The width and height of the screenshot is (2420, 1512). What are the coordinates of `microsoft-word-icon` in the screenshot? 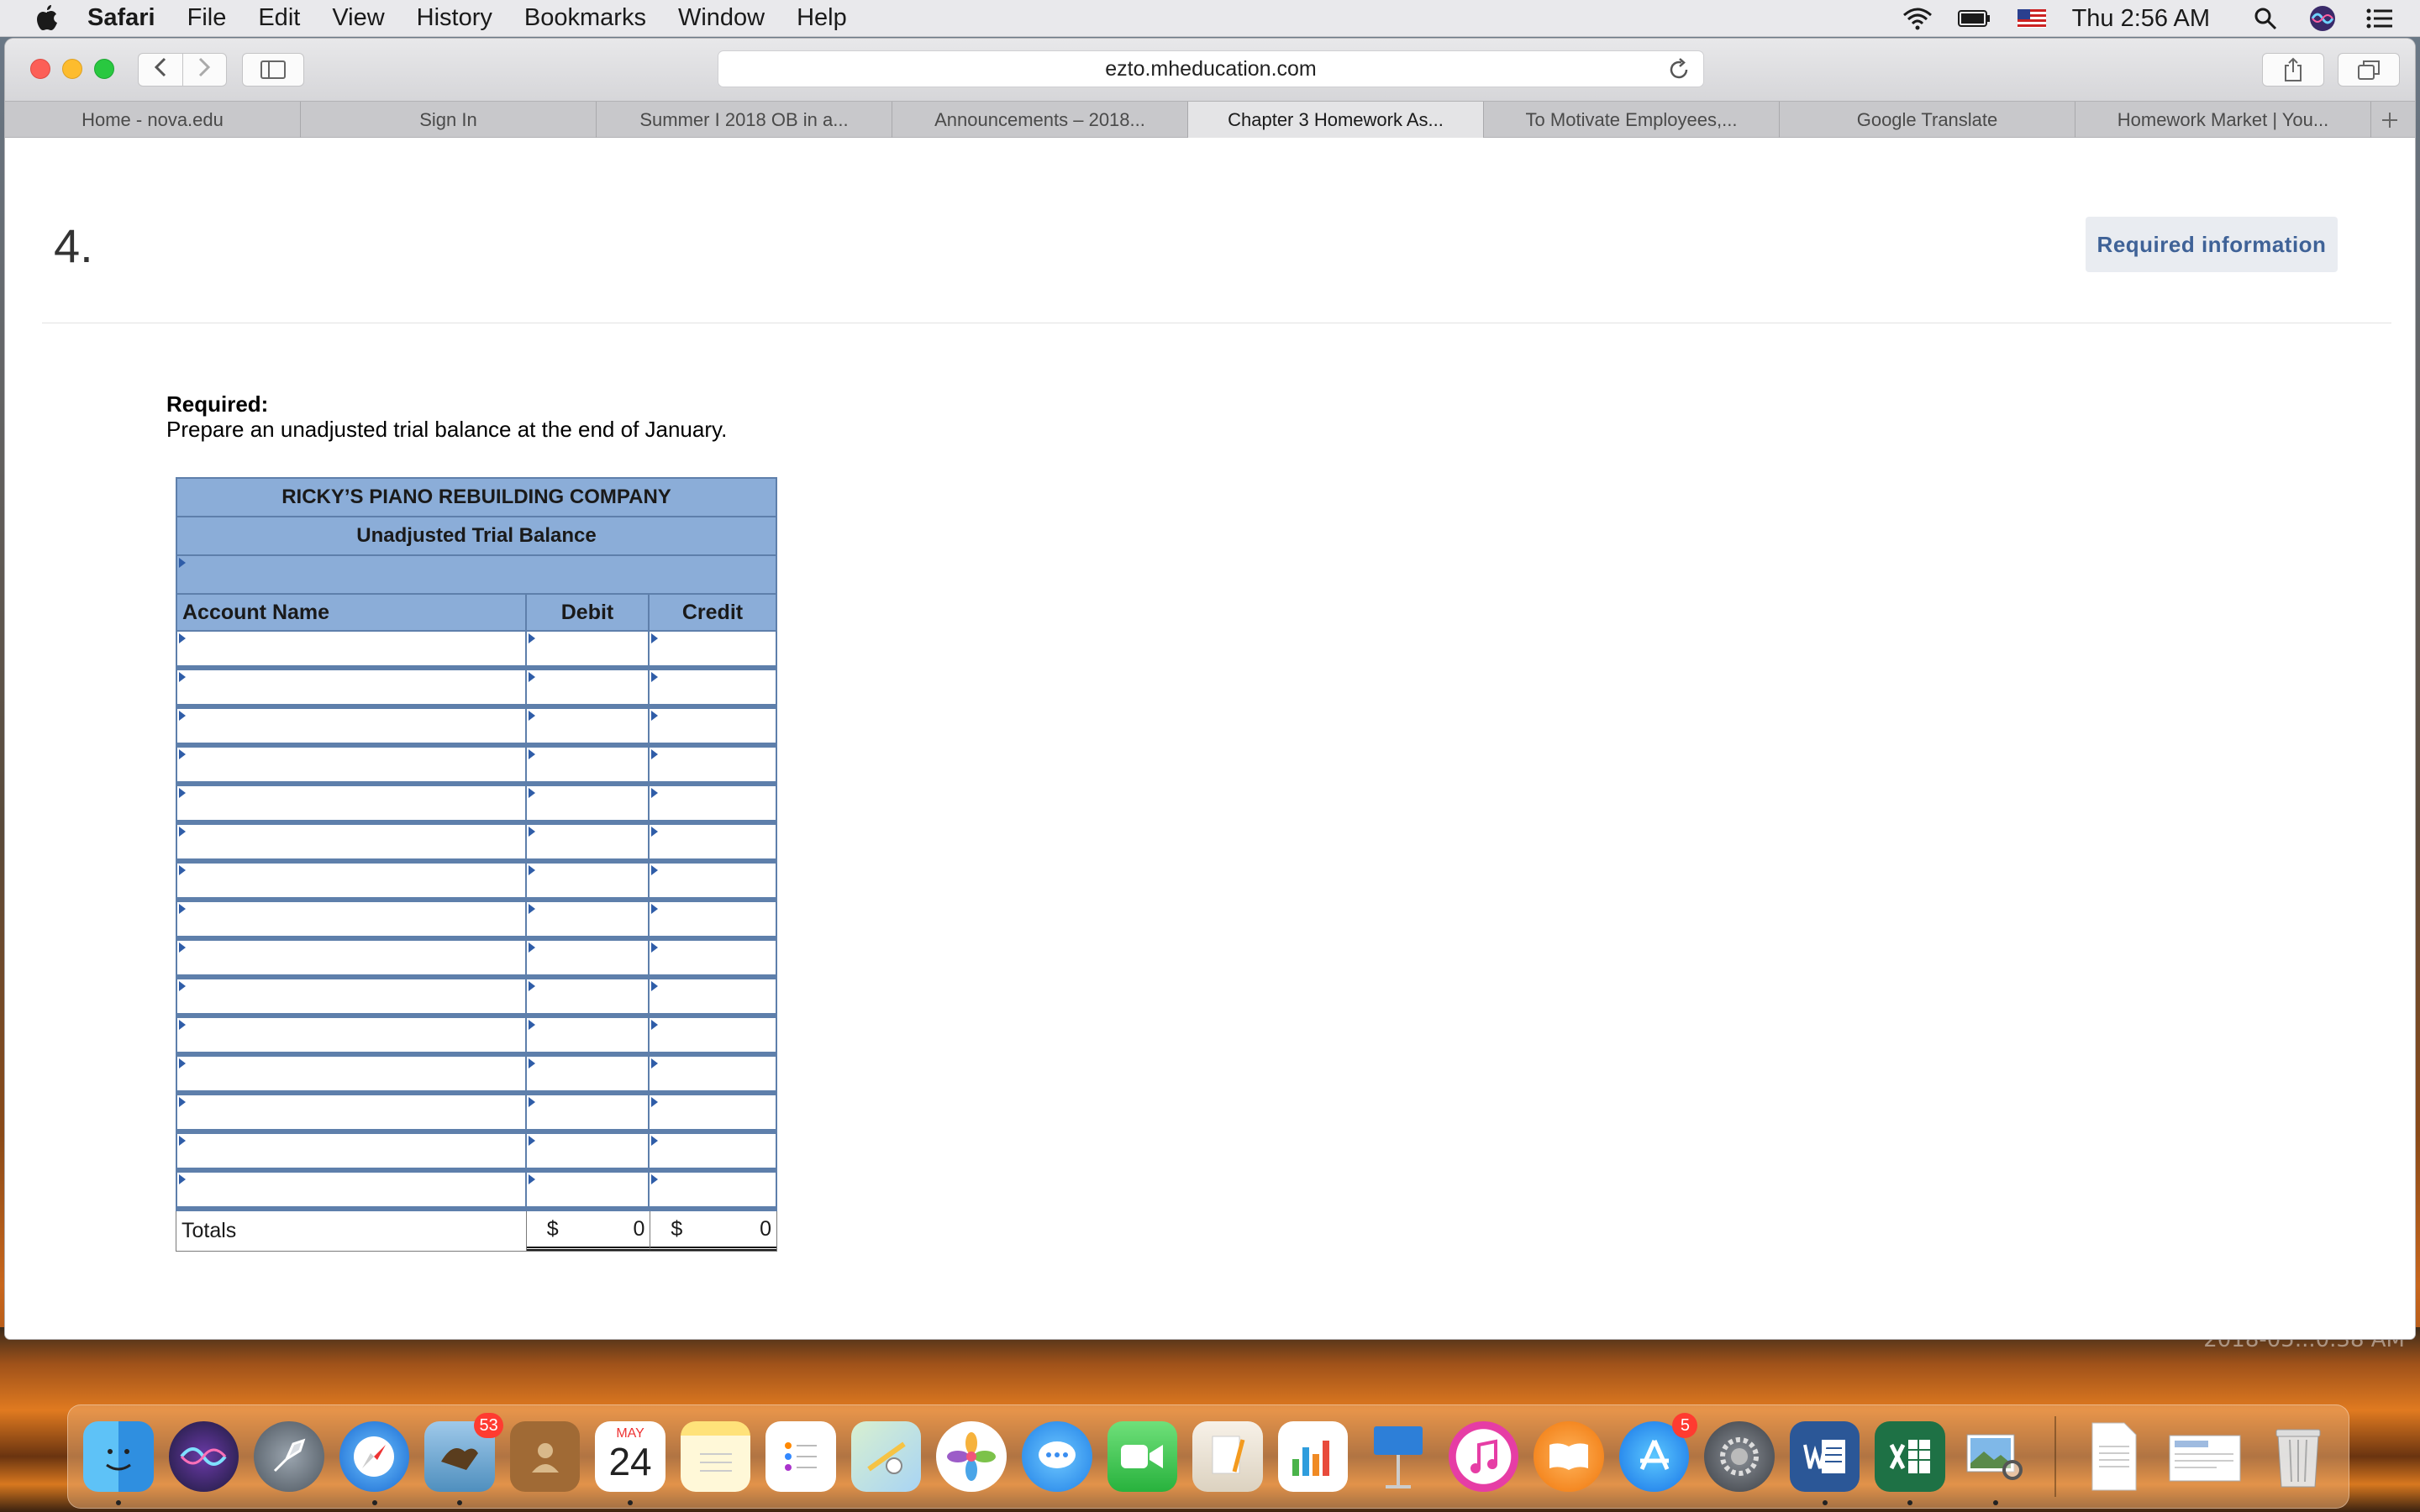 It's located at (1824, 1463).